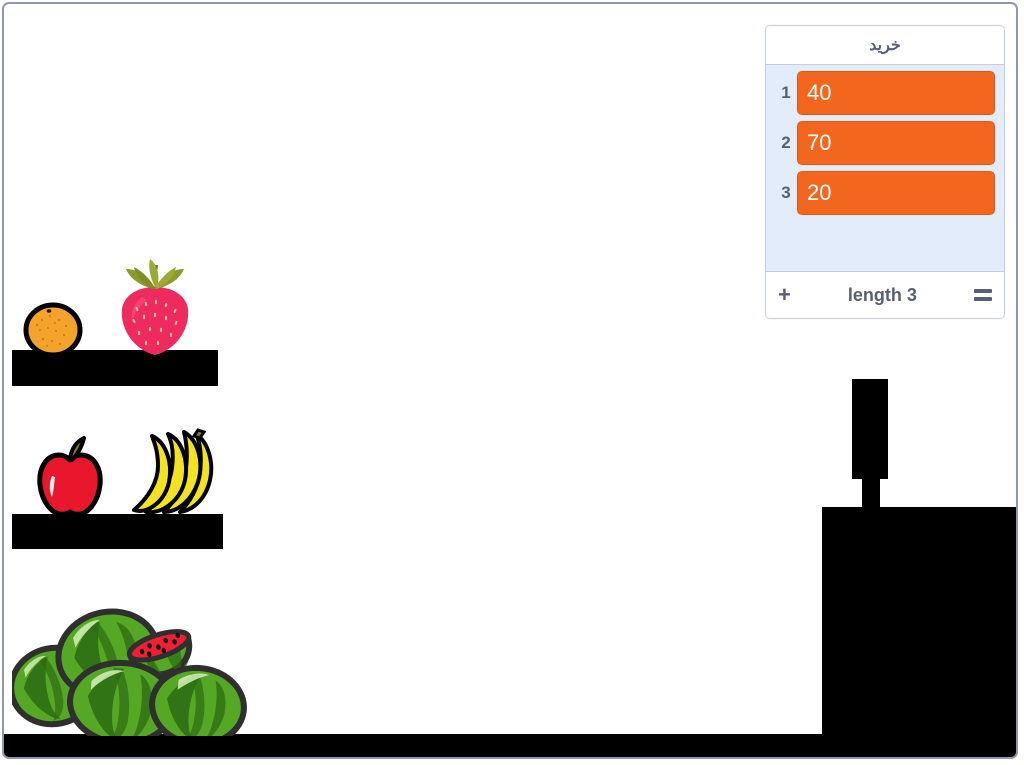 This screenshot has width=1024, height=765. What do you see at coordinates (896, 193) in the screenshot?
I see `list-item-value: 20` at bounding box center [896, 193].